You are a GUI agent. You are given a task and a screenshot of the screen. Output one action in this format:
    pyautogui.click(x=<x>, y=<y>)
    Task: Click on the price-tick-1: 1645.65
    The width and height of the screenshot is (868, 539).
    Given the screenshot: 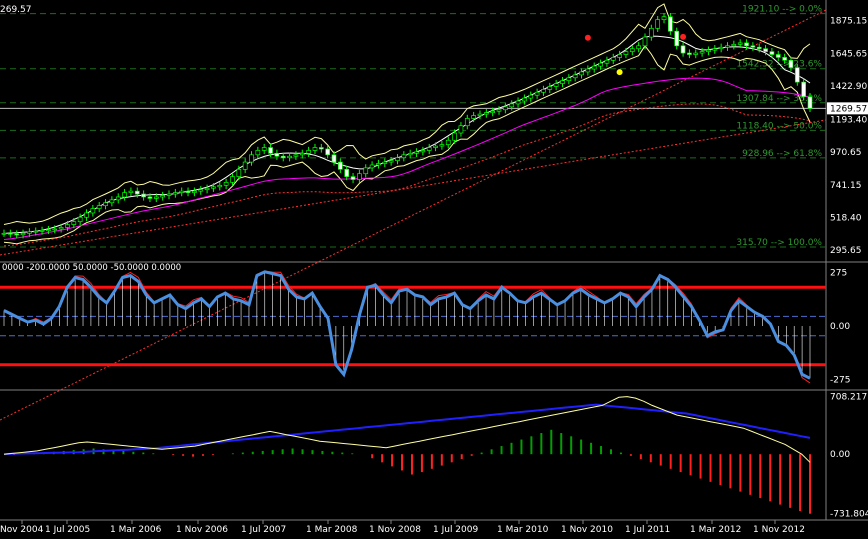 What is the action you would take?
    pyautogui.click(x=848, y=55)
    